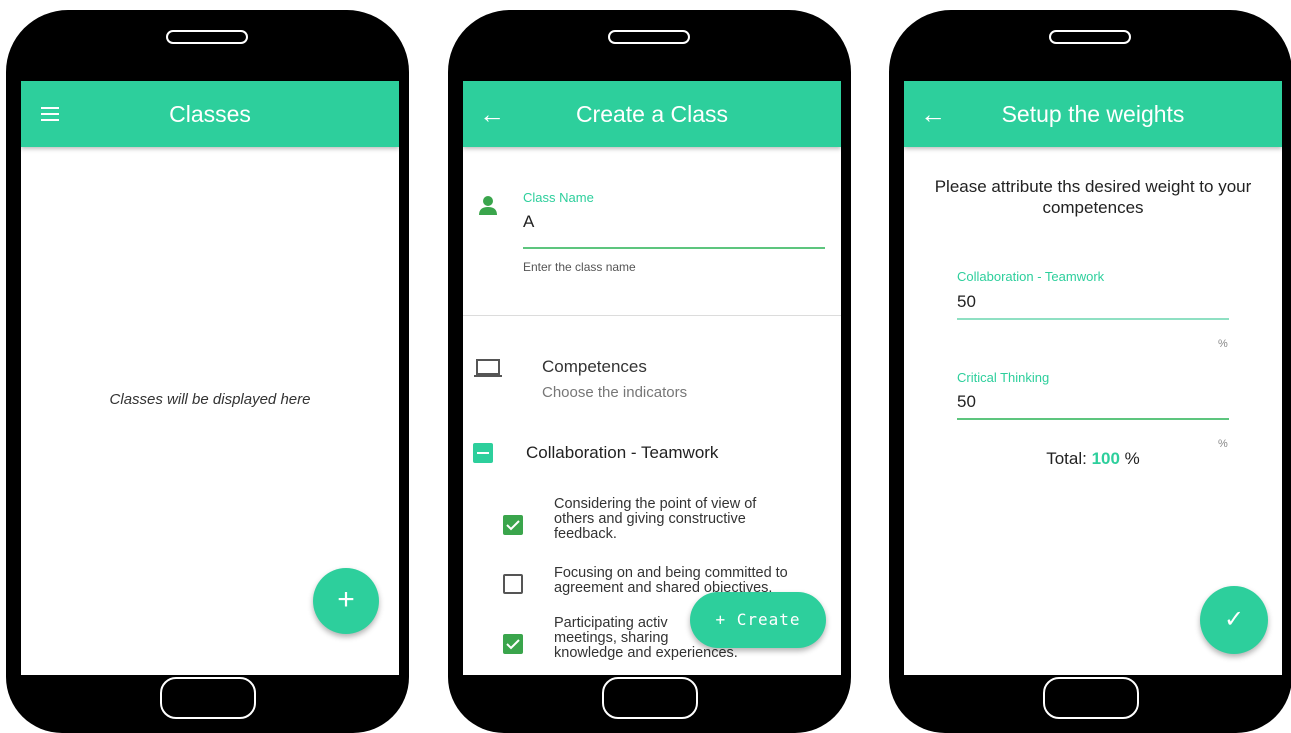 This screenshot has width=1291, height=733. I want to click on divider, so click(652, 315).